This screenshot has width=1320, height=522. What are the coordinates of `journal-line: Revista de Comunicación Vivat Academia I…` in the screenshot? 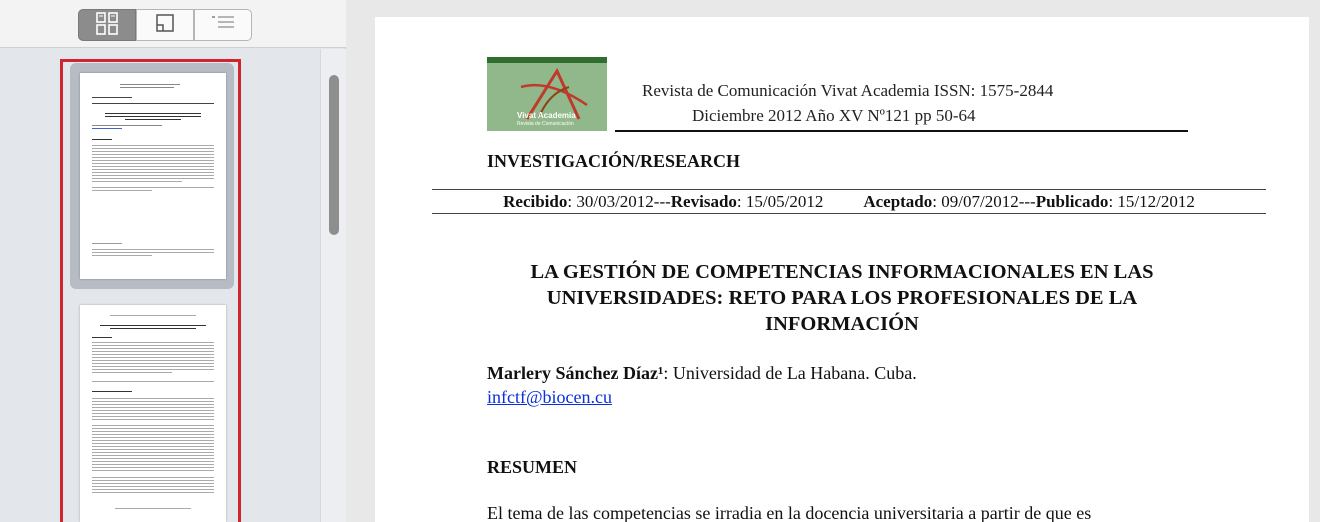 It's located at (848, 90).